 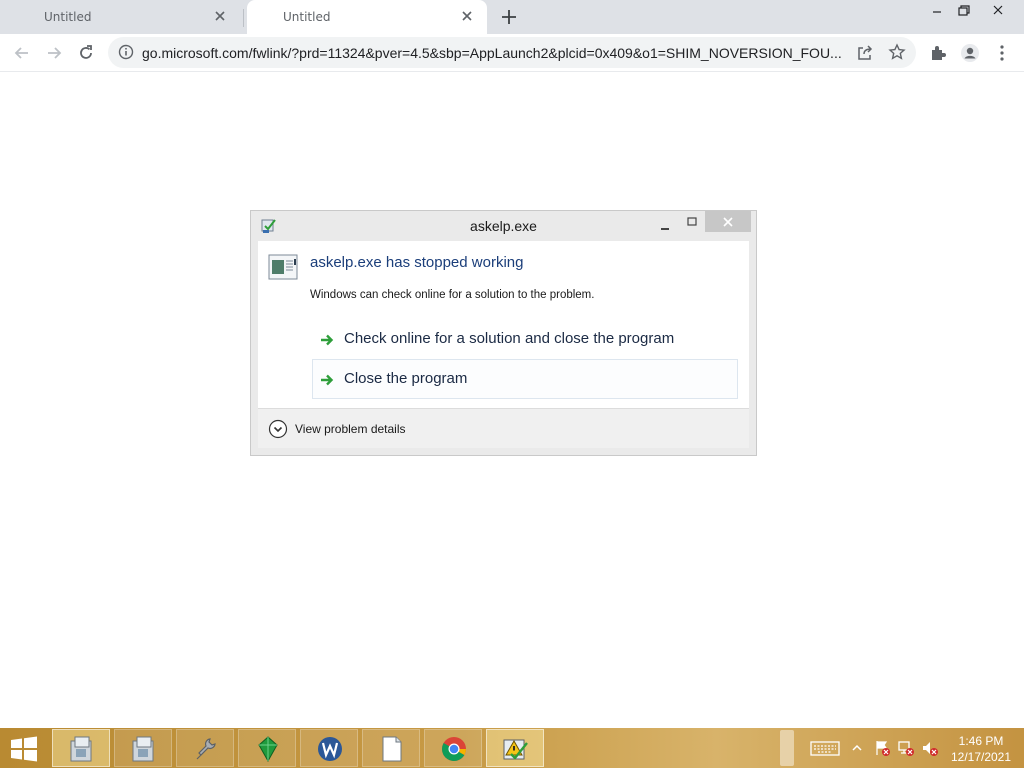 What do you see at coordinates (243, 18) in the screenshot?
I see `tab-separator` at bounding box center [243, 18].